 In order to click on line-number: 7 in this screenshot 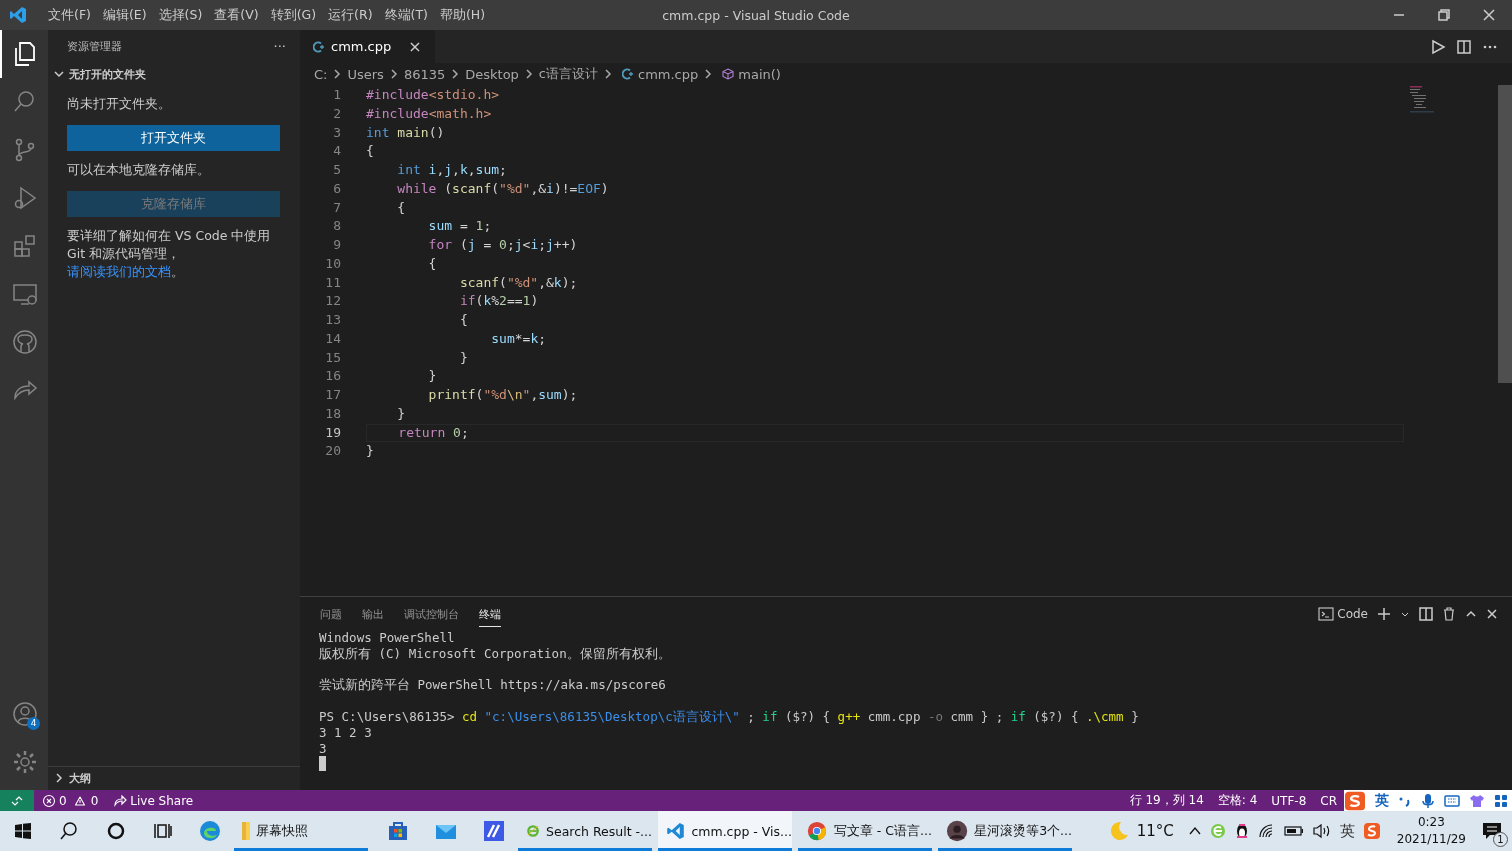, I will do `click(336, 207)`.